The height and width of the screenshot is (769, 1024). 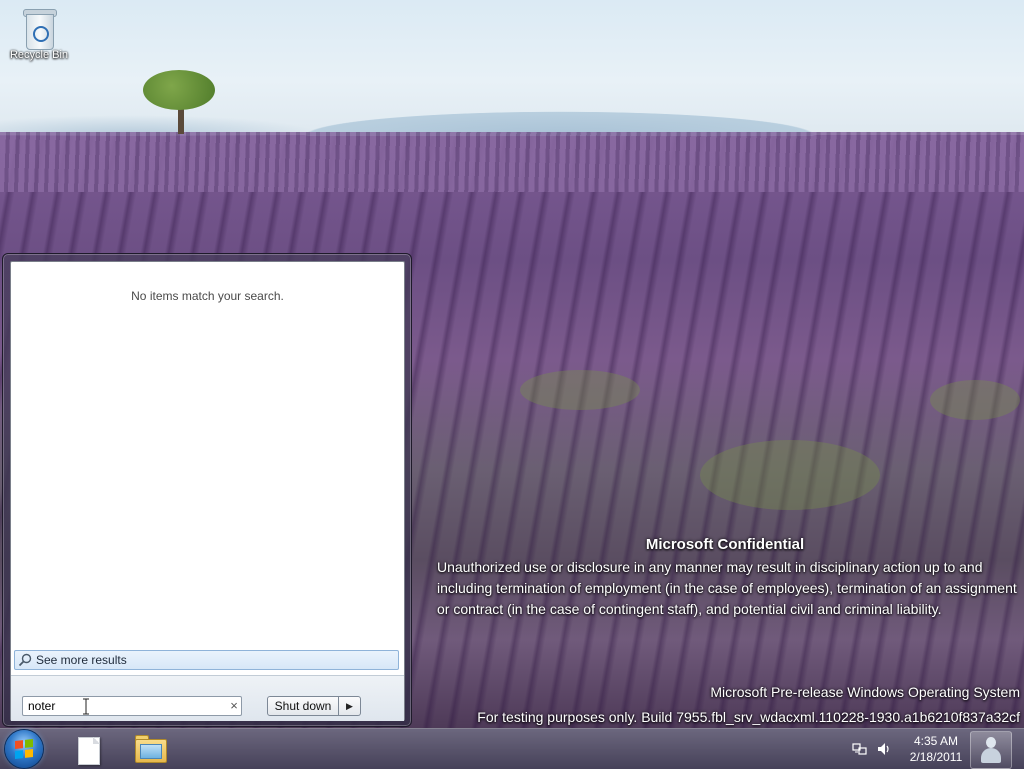 I want to click on document-icon, so click(x=89, y=751).